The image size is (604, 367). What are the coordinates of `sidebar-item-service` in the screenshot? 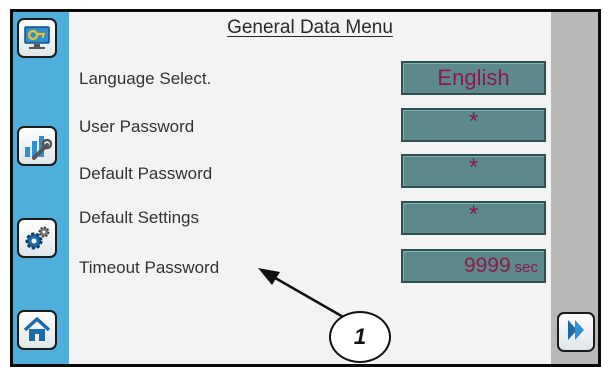 It's located at (37, 146).